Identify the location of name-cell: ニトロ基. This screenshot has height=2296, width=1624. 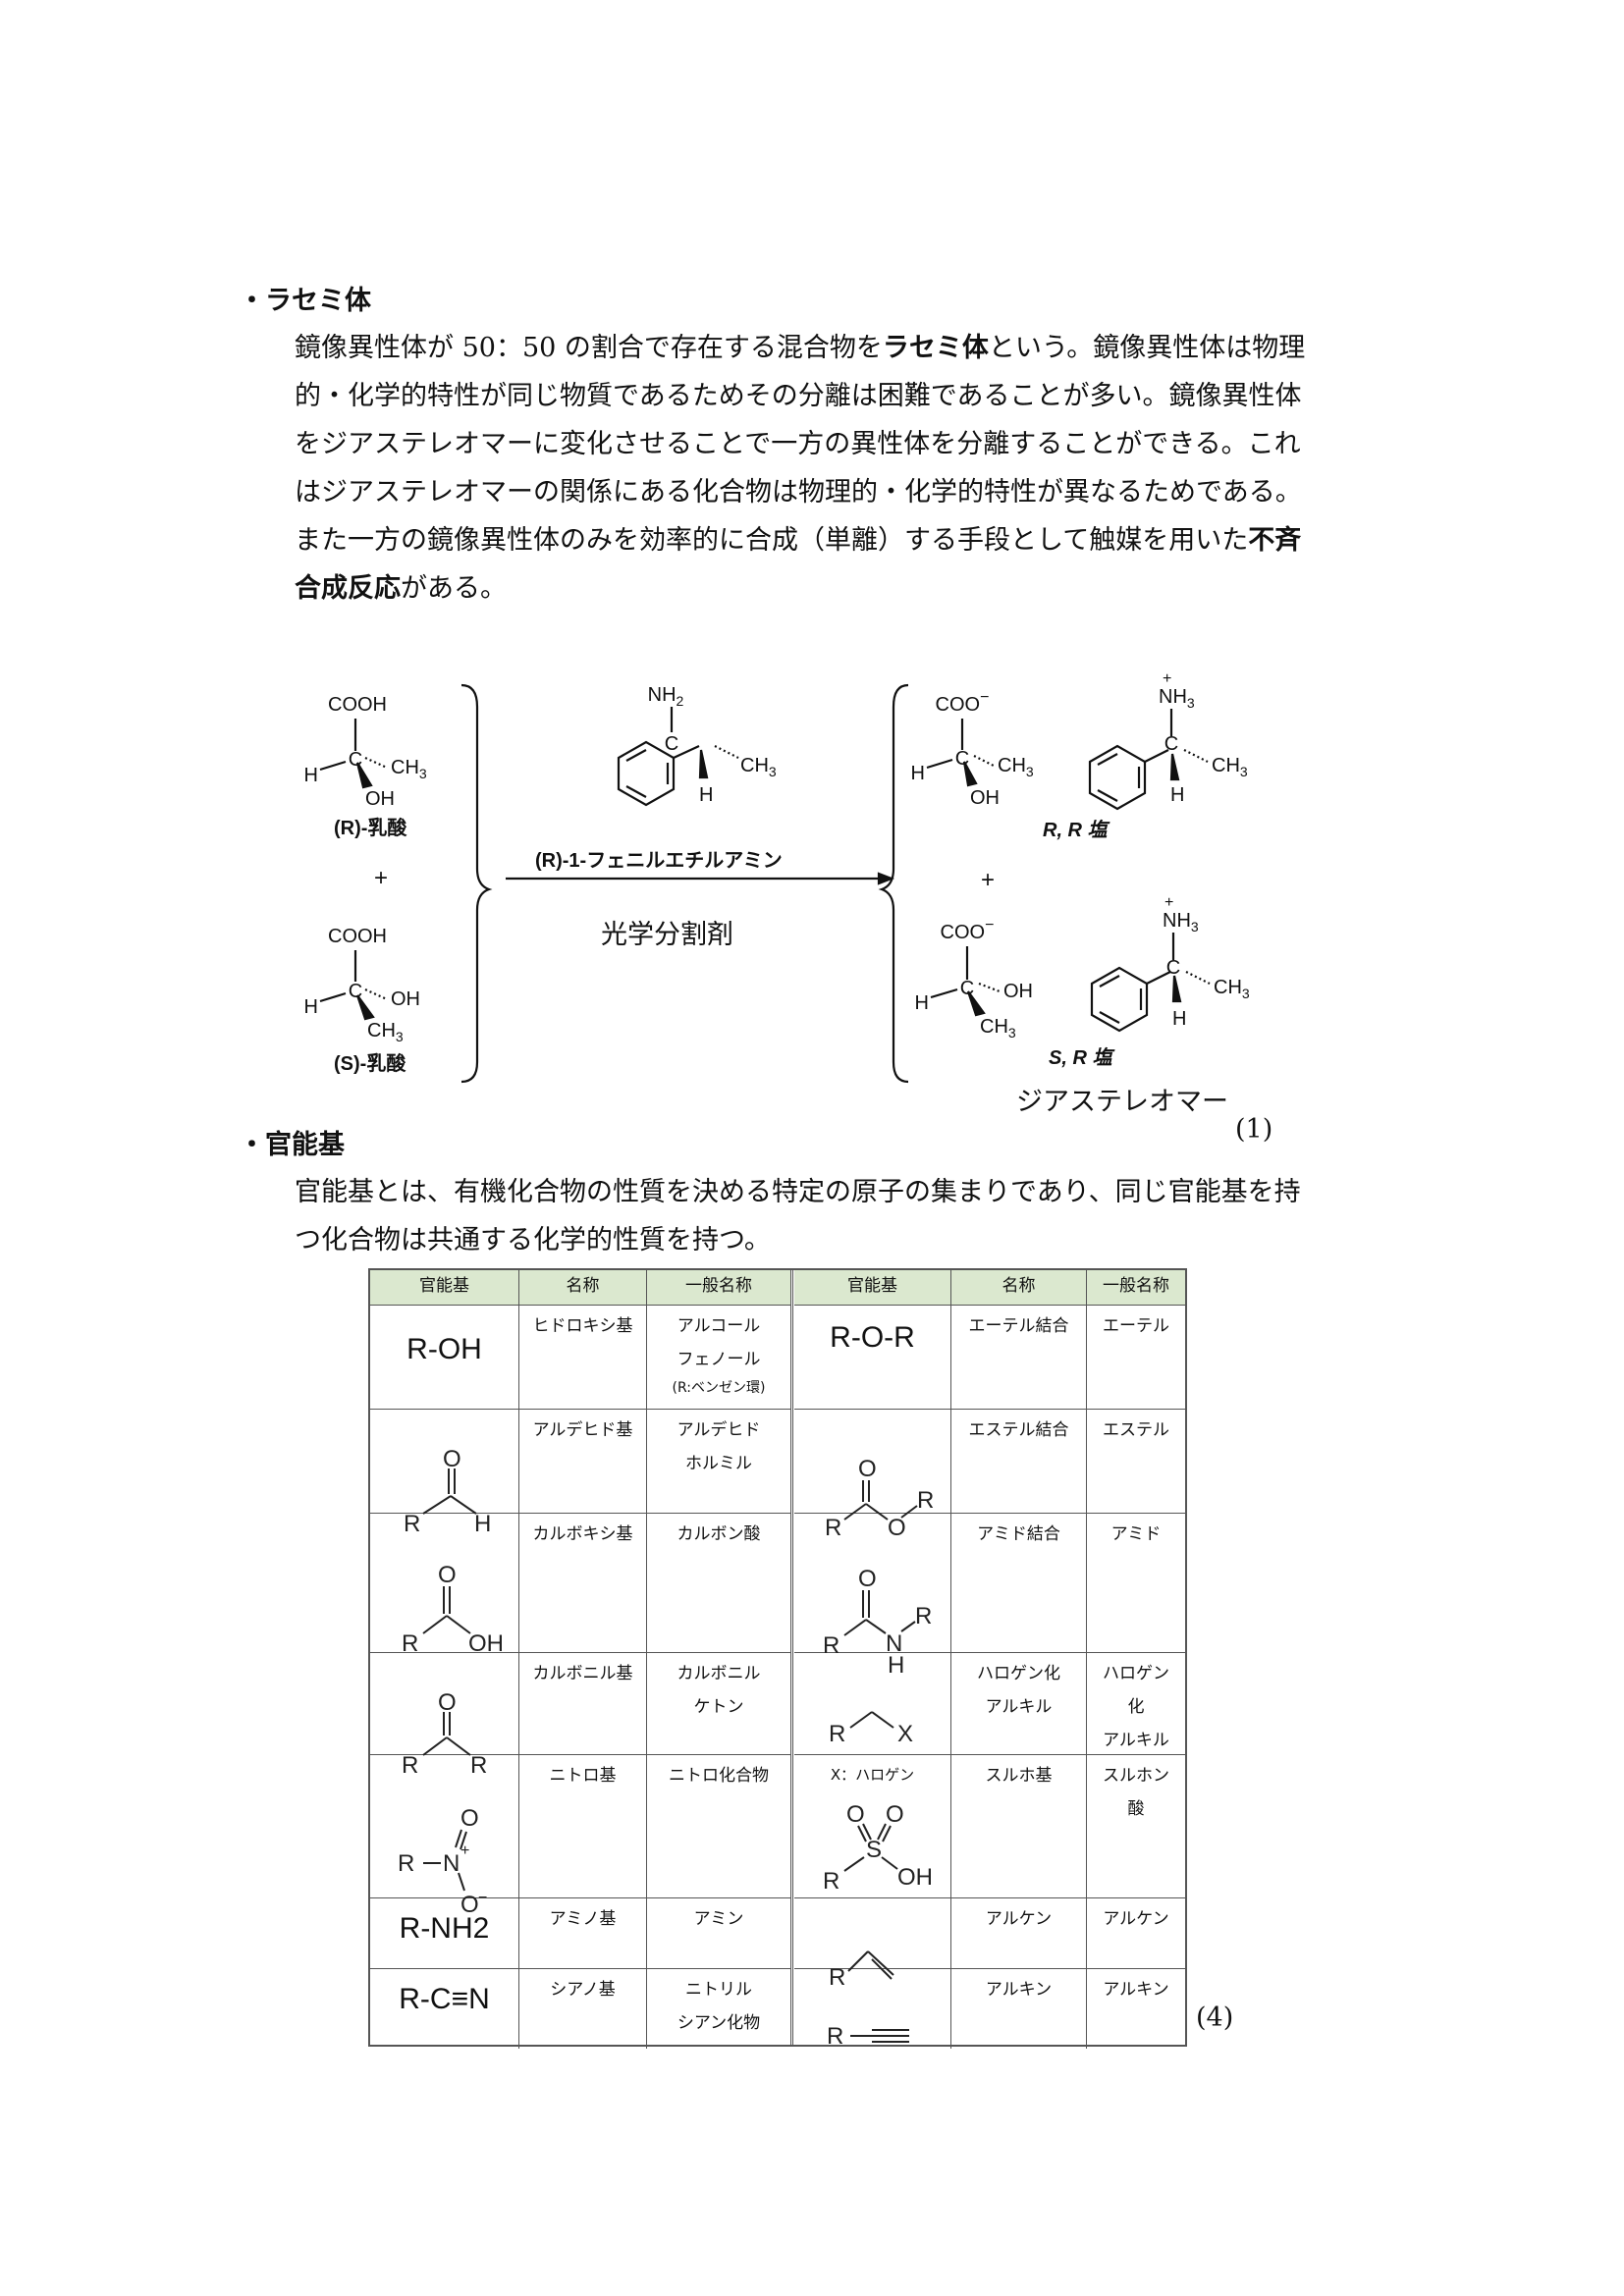
(583, 1826).